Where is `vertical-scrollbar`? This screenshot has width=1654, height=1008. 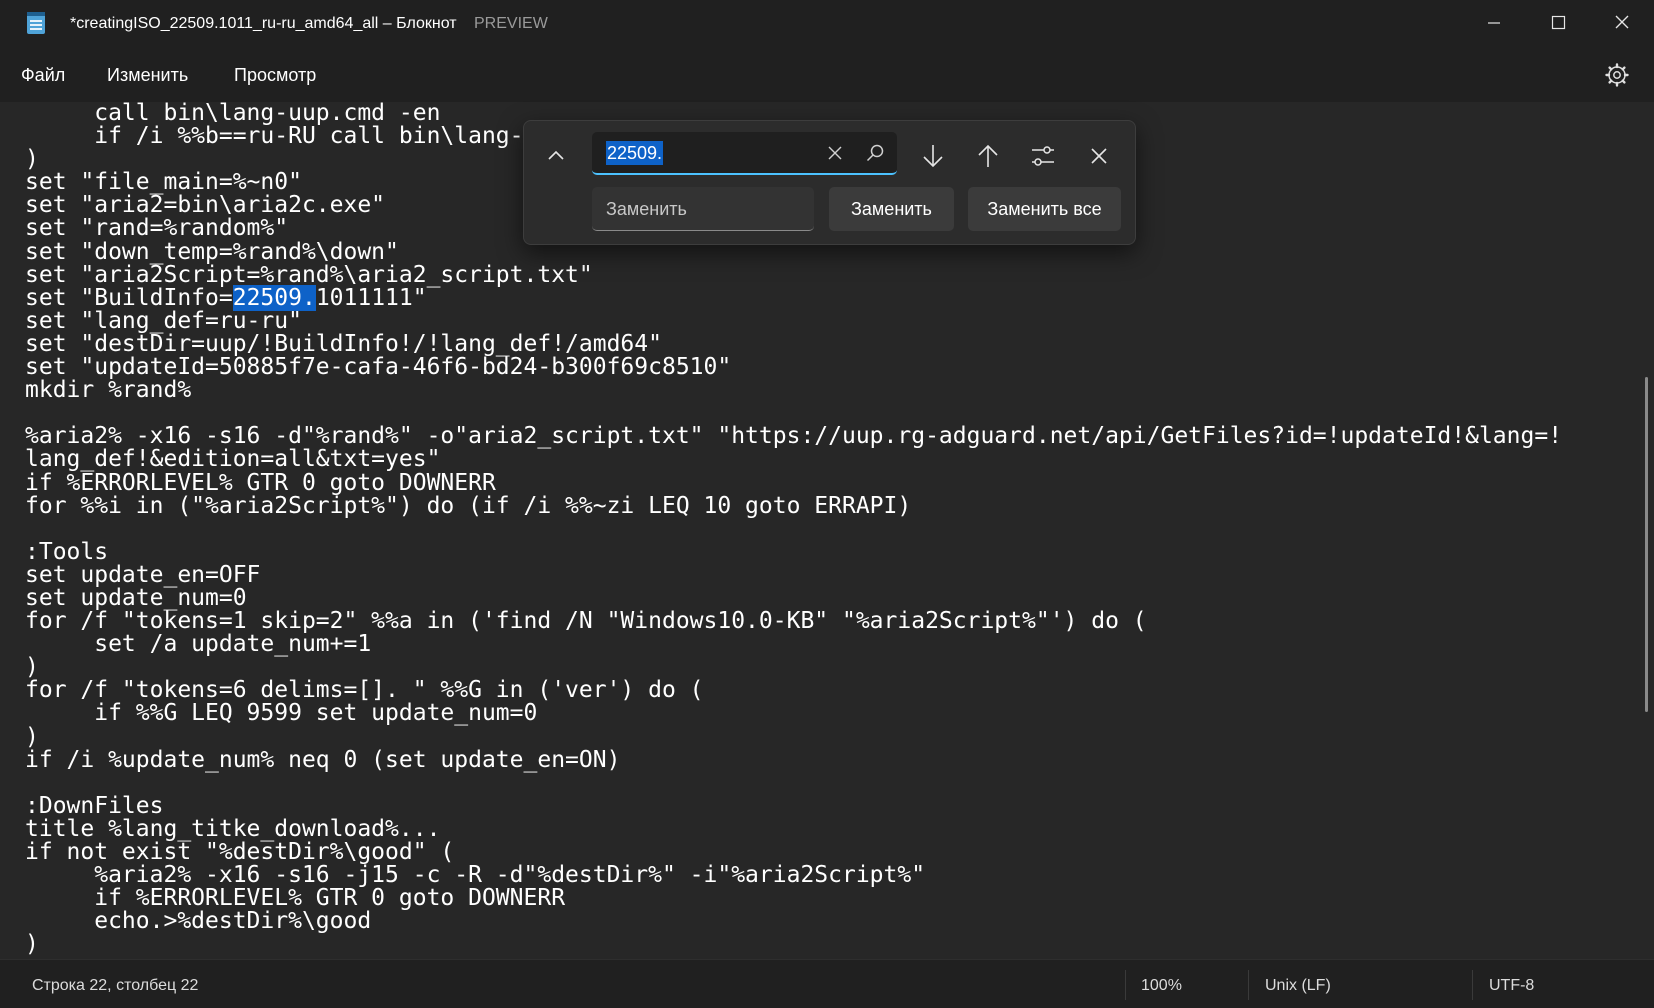
vertical-scrollbar is located at coordinates (1646, 544).